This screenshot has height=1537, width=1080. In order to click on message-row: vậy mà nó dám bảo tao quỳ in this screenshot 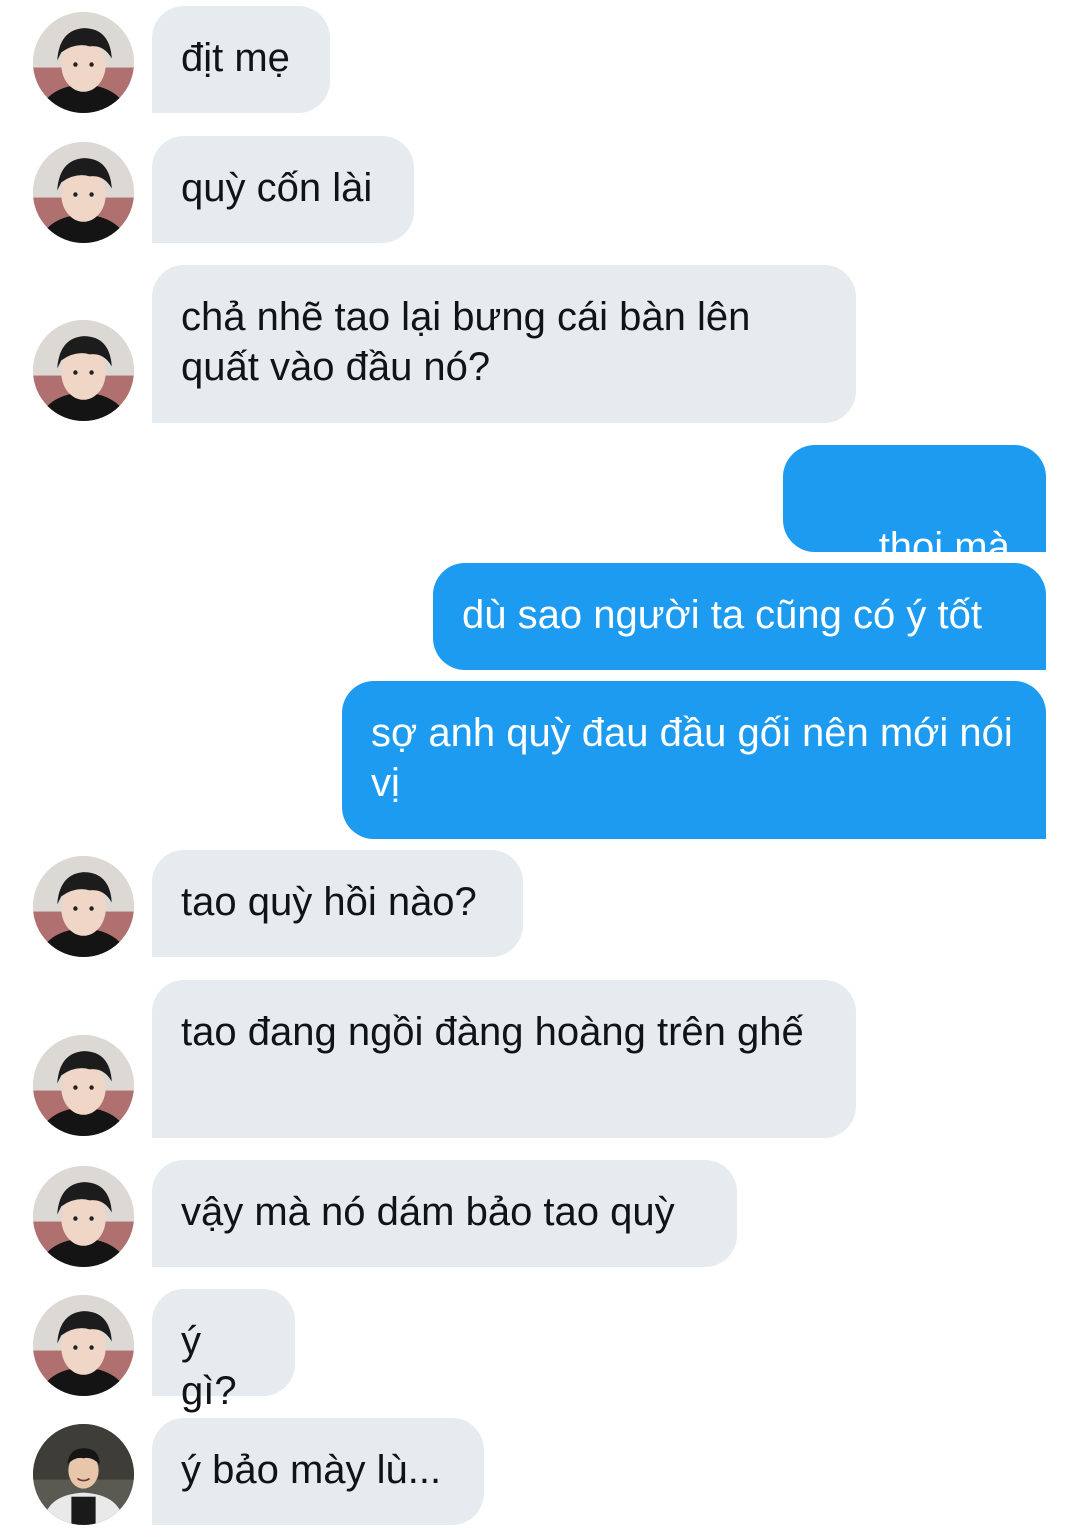, I will do `click(540, 1213)`.